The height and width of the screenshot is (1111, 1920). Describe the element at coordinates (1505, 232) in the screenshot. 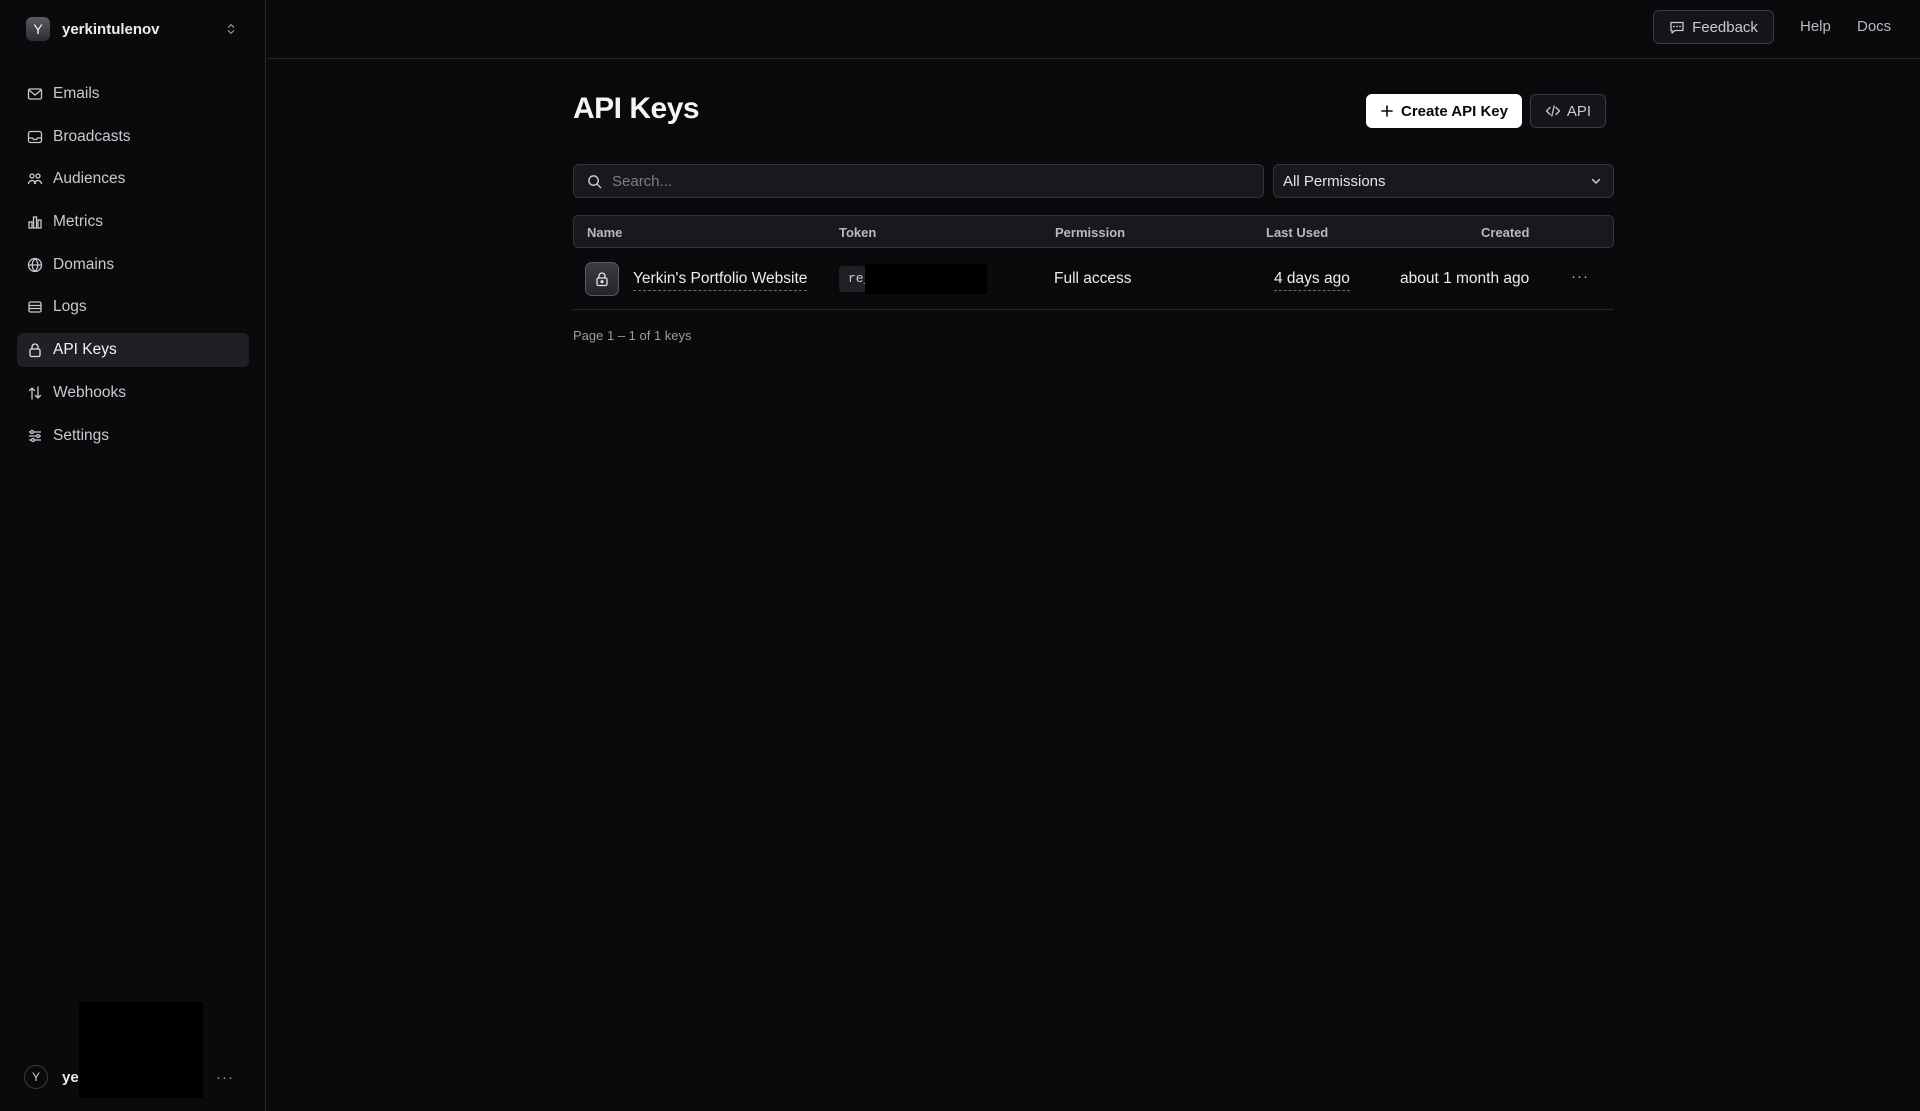

I see `column-header-created: Created` at that location.